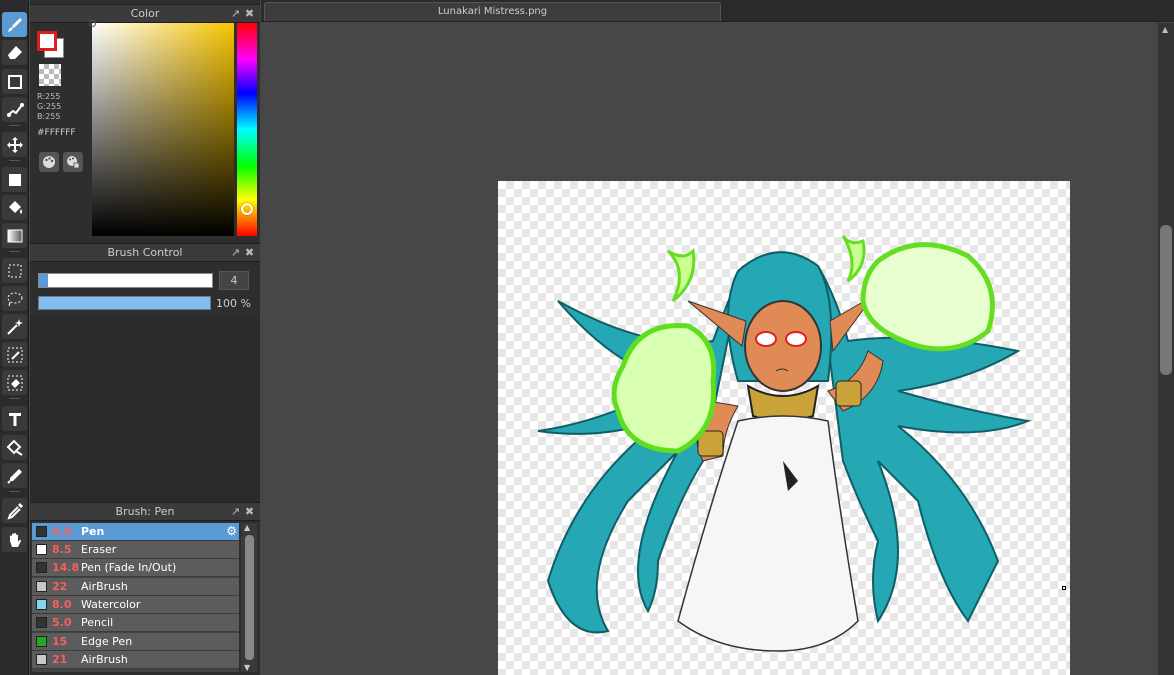 Image resolution: width=1174 pixels, height=675 pixels. I want to click on brush-list-scrollbar: ▲ ▼, so click(249, 597).